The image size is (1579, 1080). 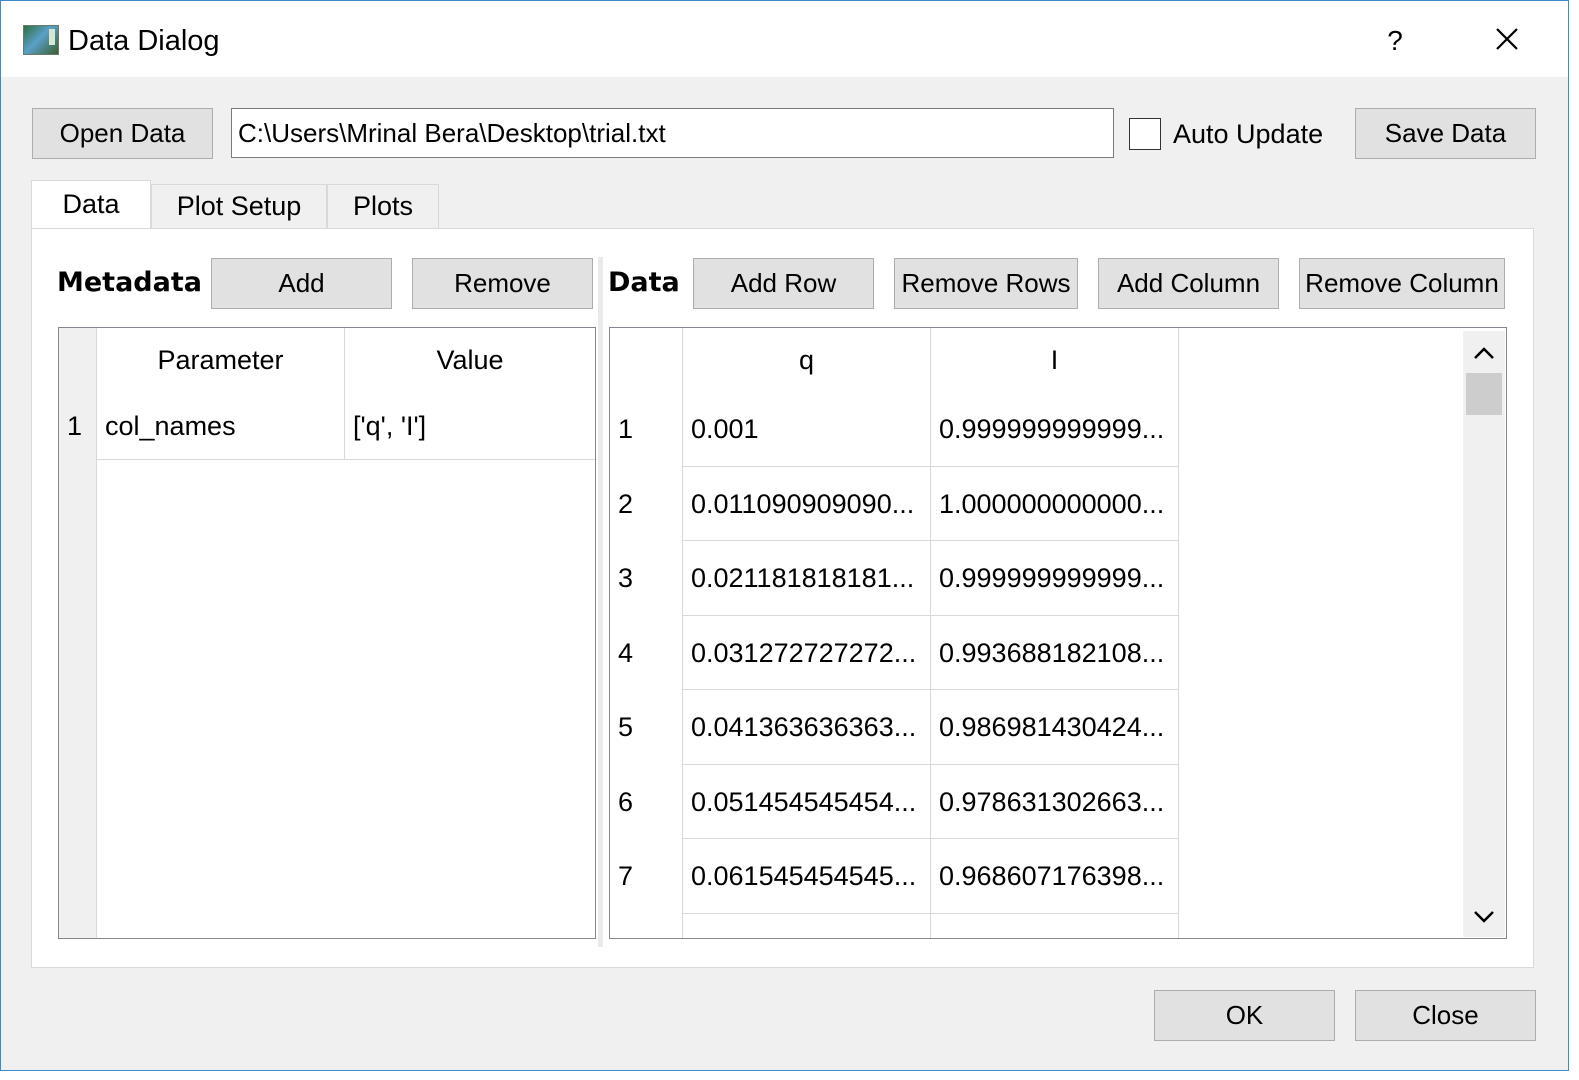 I want to click on scroll-up-icon, so click(x=1484, y=353).